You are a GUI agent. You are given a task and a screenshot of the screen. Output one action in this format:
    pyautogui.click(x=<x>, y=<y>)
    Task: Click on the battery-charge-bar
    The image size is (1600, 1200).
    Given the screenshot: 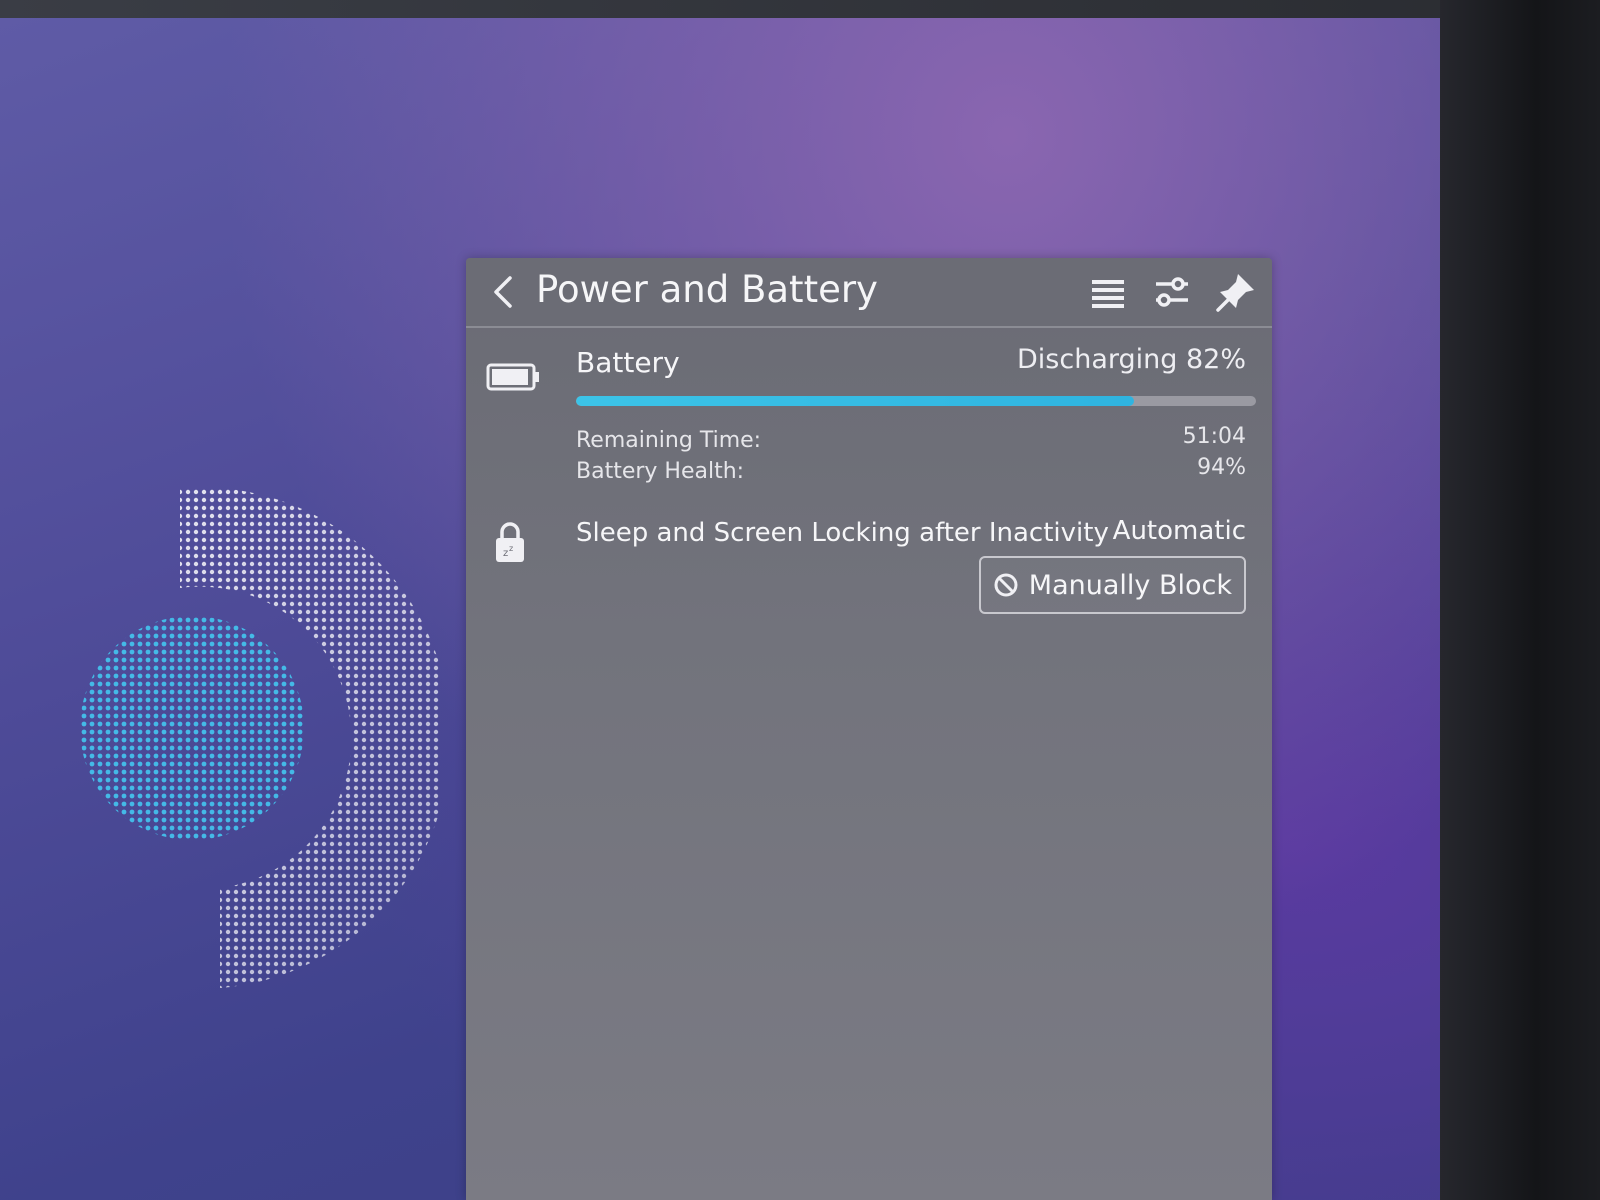 What is the action you would take?
    pyautogui.click(x=916, y=401)
    